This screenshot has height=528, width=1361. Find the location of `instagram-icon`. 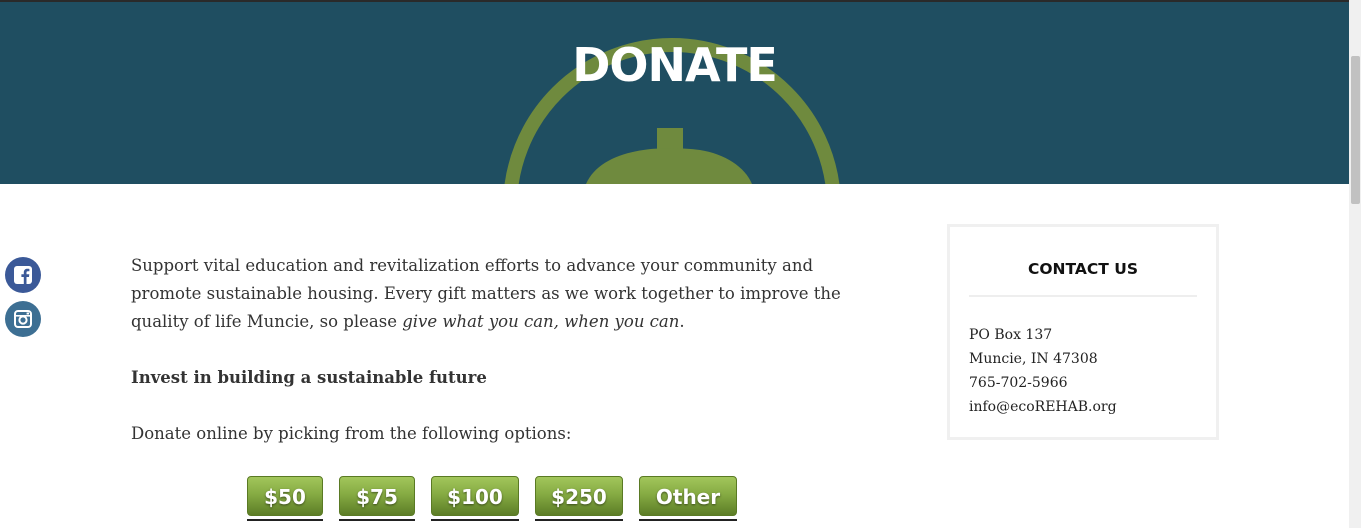

instagram-icon is located at coordinates (23, 319).